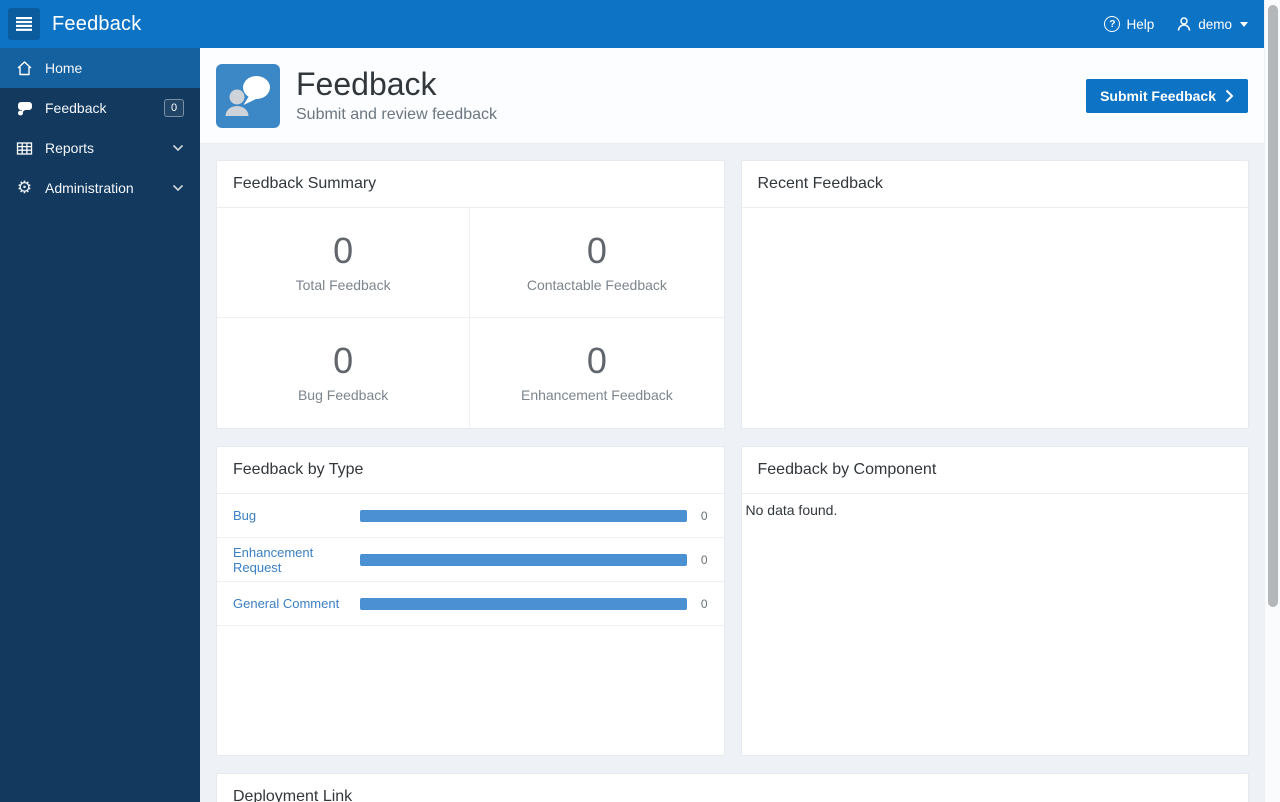 This screenshot has height=802, width=1280. I want to click on sidebar: Home Feedback 0 Reports ⚙ Administration, so click(100, 425).